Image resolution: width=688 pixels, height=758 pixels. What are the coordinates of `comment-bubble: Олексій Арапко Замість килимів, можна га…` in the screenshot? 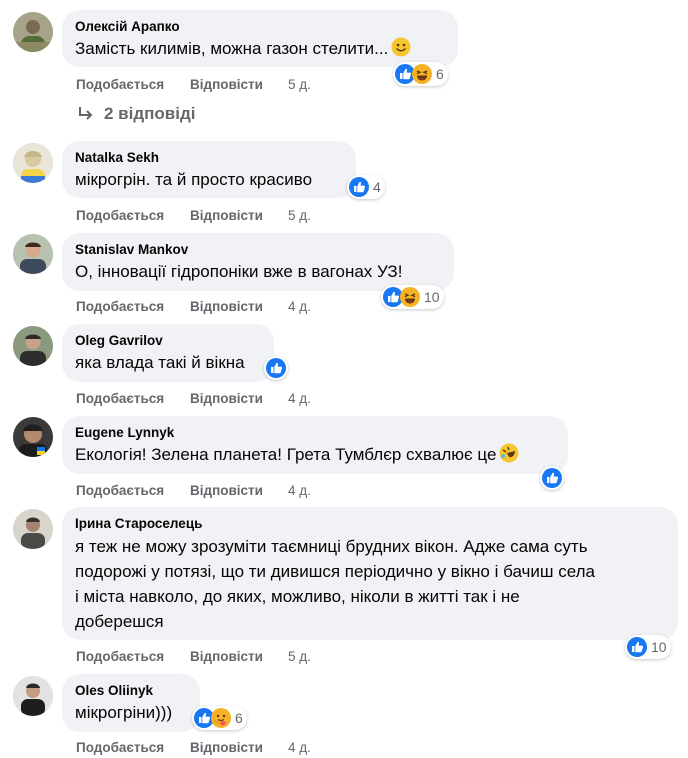 It's located at (260, 38).